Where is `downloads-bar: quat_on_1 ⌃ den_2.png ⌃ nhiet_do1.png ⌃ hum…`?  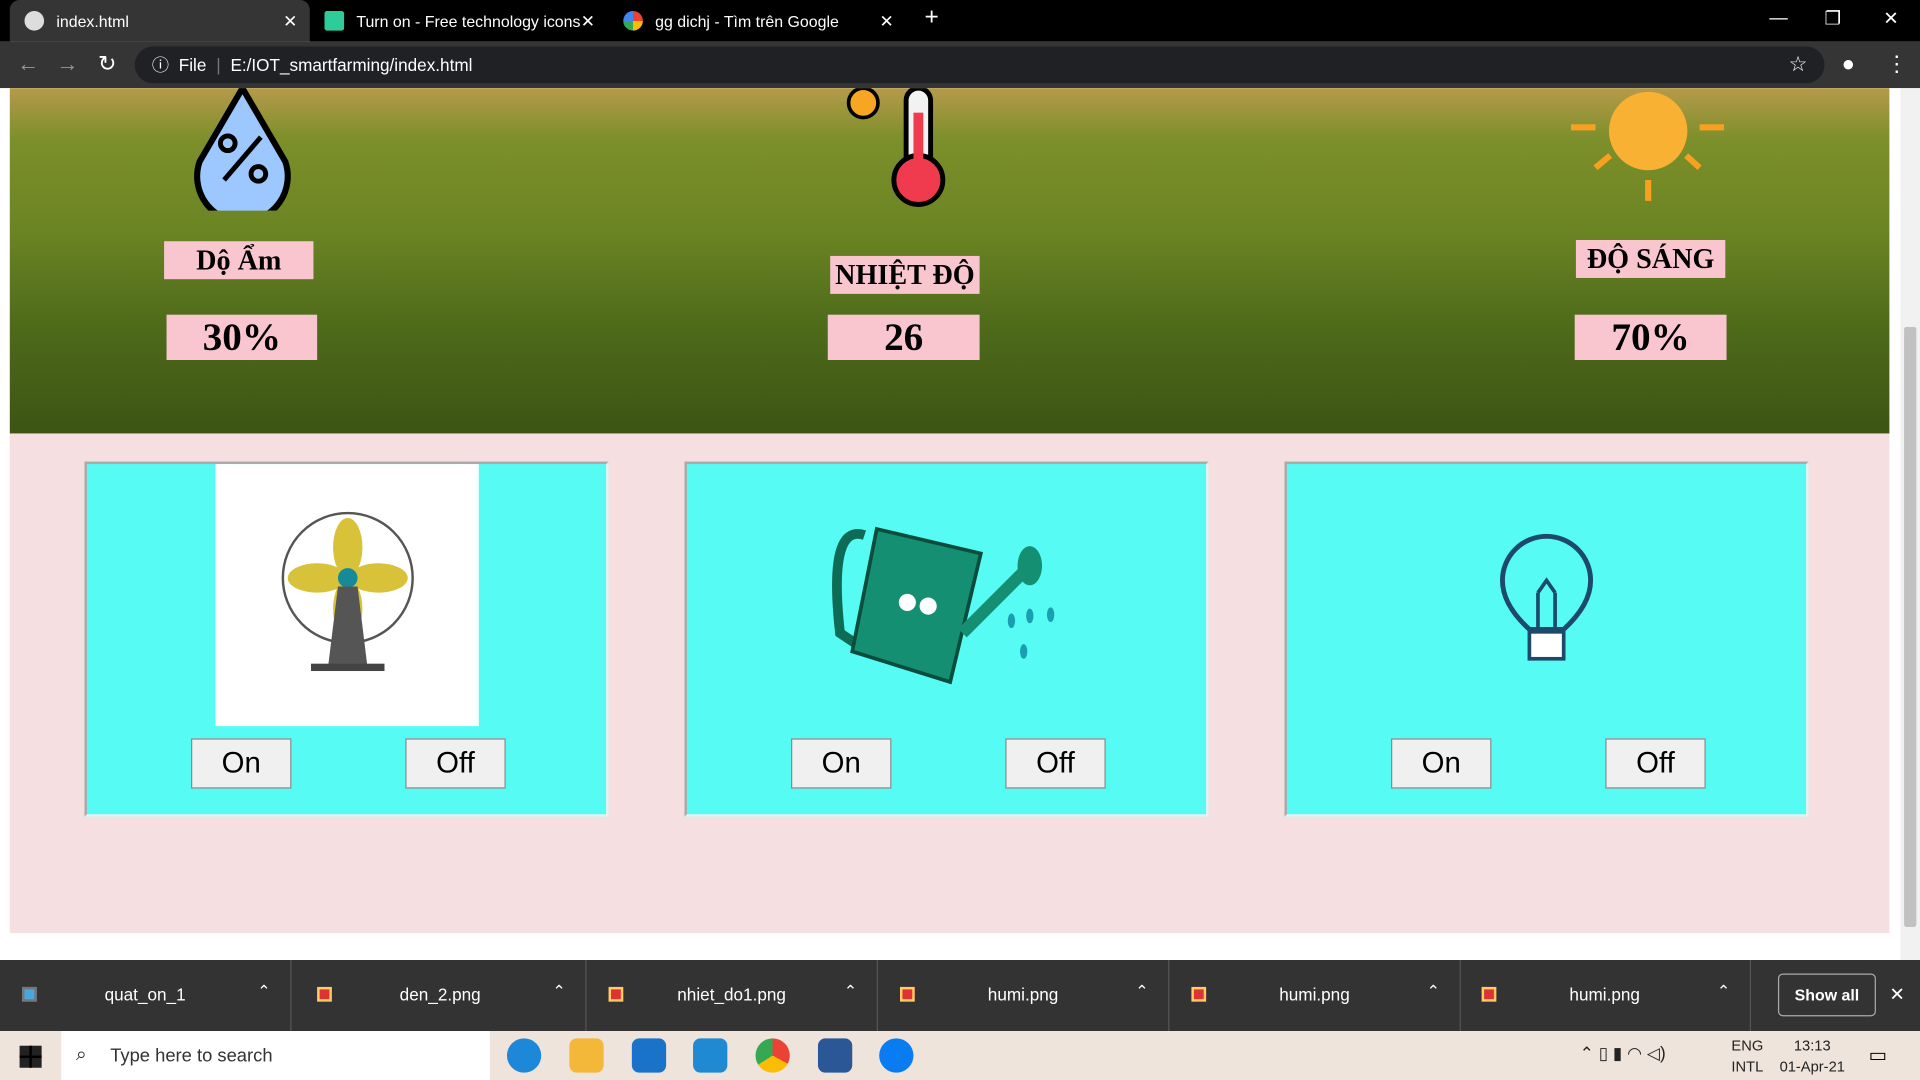 downloads-bar: quat_on_1 ⌃ den_2.png ⌃ nhiet_do1.png ⌃ hum… is located at coordinates (960, 996).